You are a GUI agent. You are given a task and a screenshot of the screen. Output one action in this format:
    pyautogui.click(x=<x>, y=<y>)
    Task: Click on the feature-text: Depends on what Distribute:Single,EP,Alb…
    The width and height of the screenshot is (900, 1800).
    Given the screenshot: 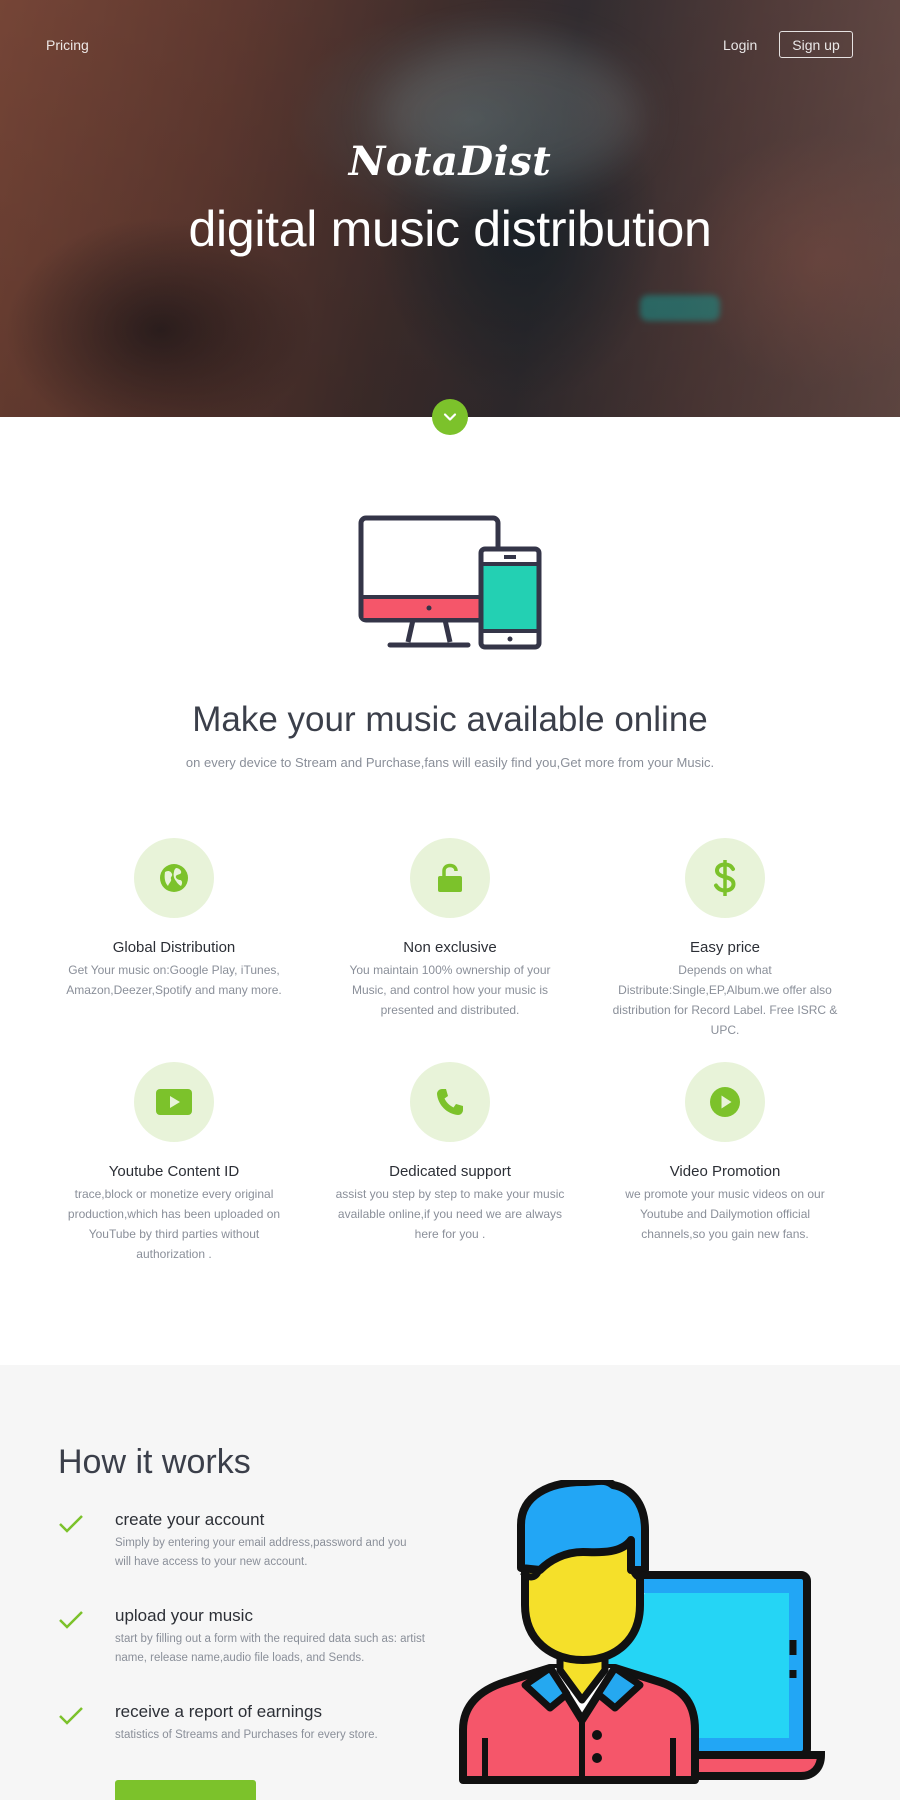 What is the action you would take?
    pyautogui.click(x=725, y=1000)
    